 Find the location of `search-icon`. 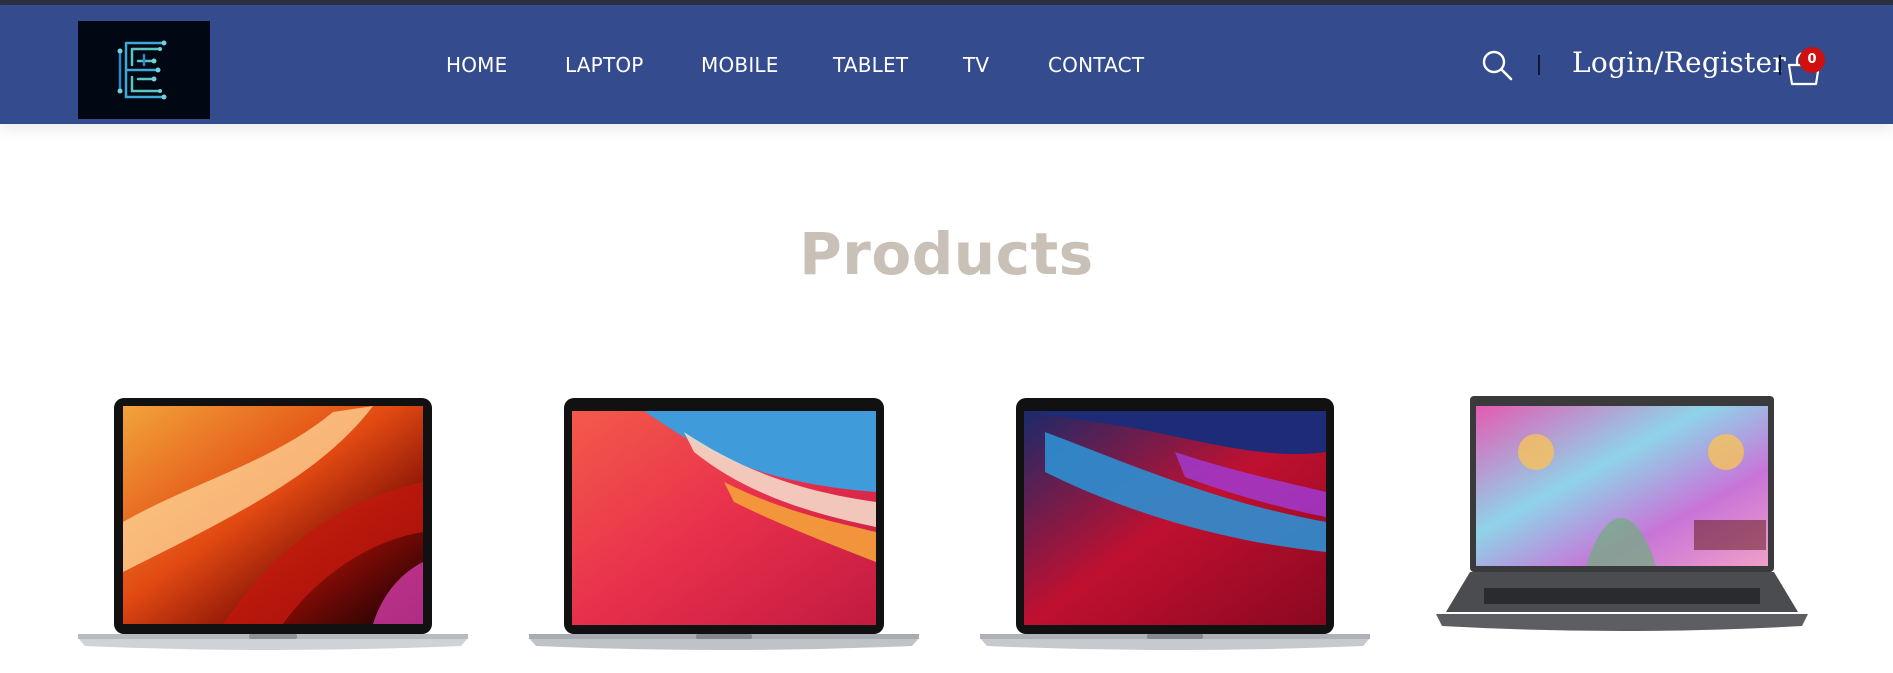

search-icon is located at coordinates (1497, 65).